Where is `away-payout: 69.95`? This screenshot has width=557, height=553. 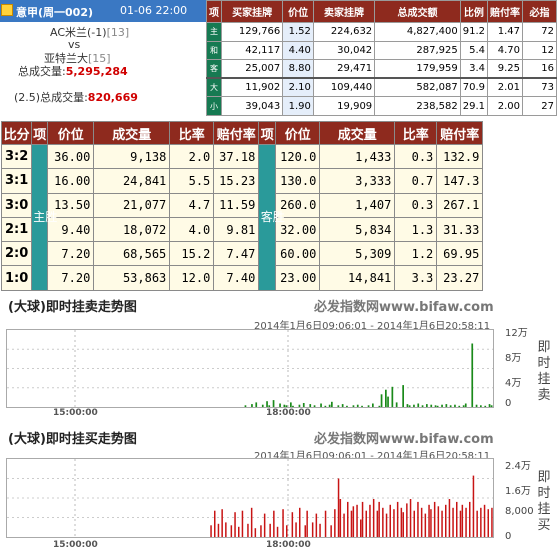
away-payout: 69.95 is located at coordinates (460, 254).